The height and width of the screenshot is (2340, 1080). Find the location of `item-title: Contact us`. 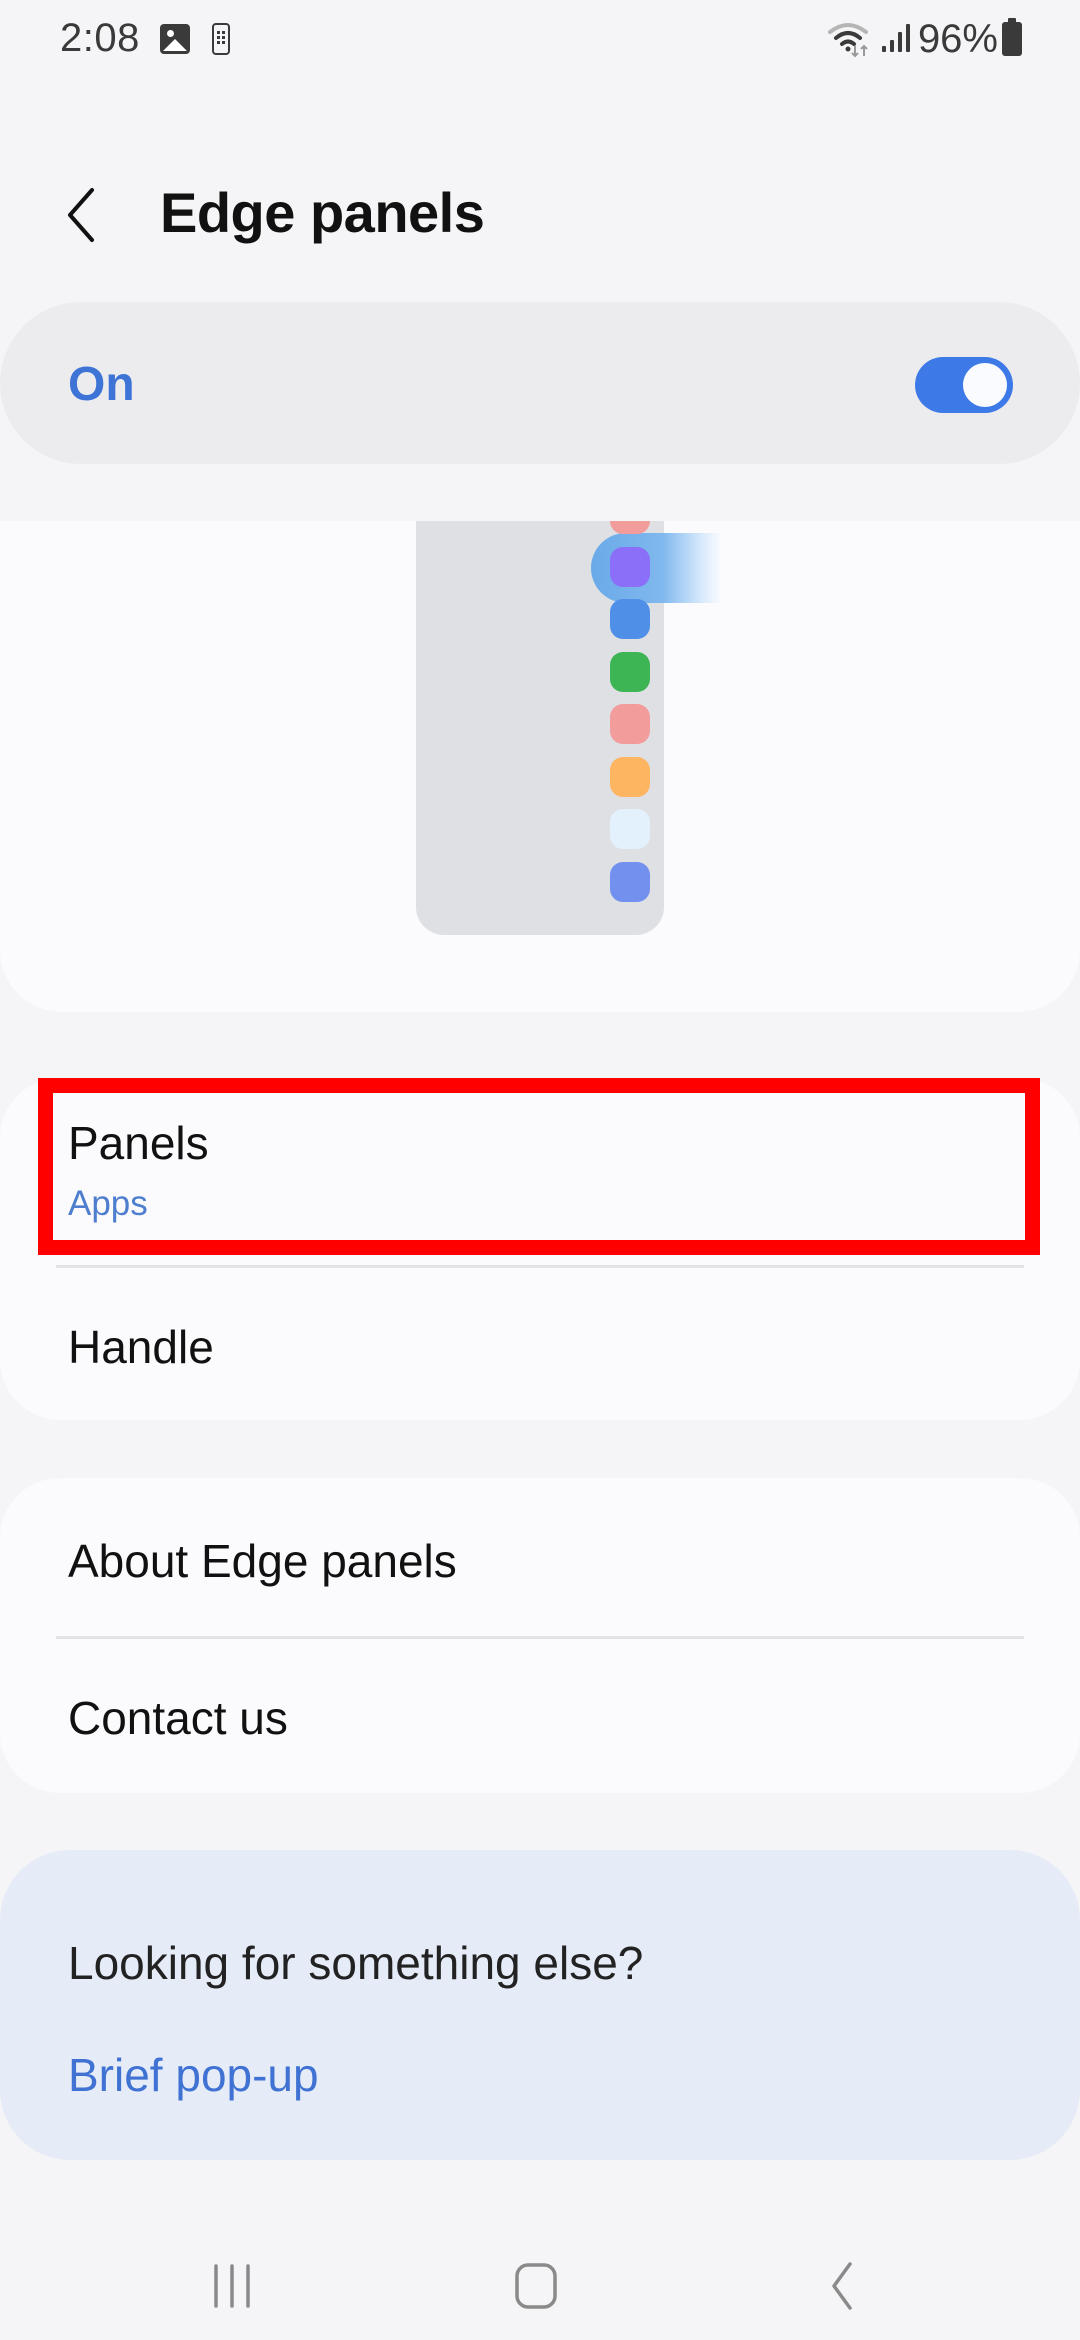

item-title: Contact us is located at coordinates (178, 1718).